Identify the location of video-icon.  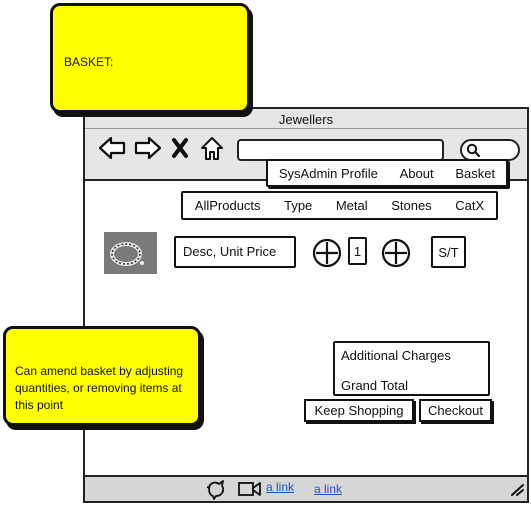
(250, 491).